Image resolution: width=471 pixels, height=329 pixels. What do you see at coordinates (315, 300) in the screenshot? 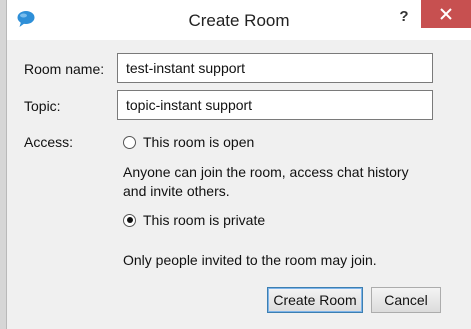
I see `create-room-button: Create Room` at bounding box center [315, 300].